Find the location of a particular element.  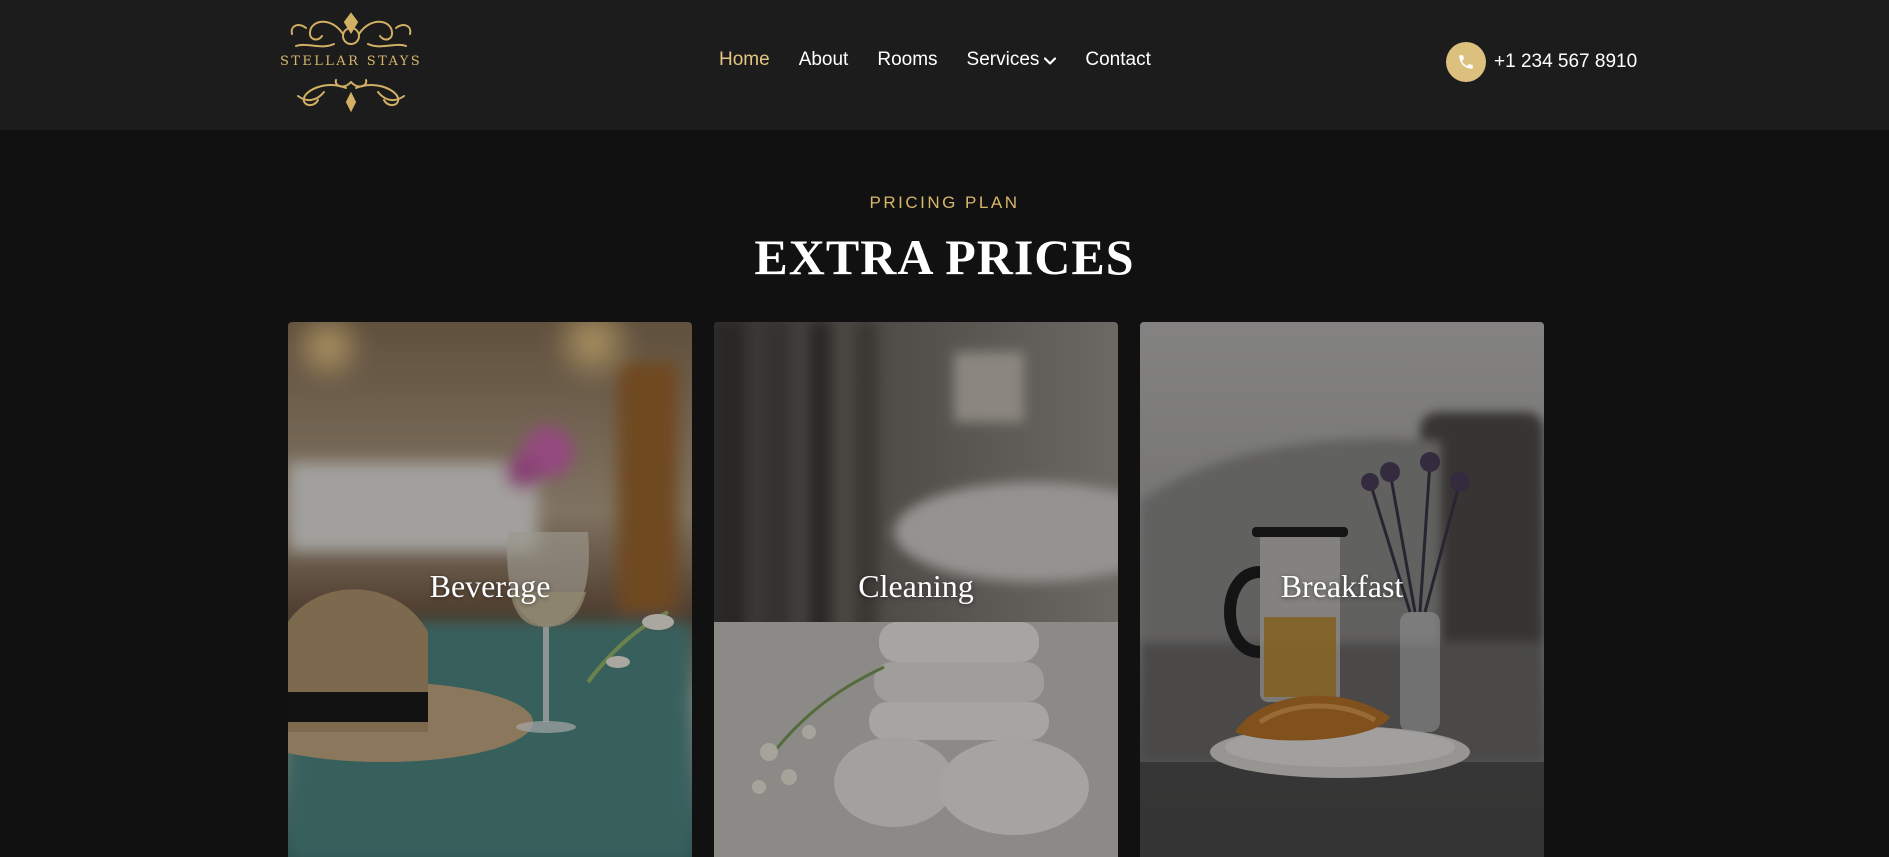

nav-services-label: Services is located at coordinates (1003, 59).